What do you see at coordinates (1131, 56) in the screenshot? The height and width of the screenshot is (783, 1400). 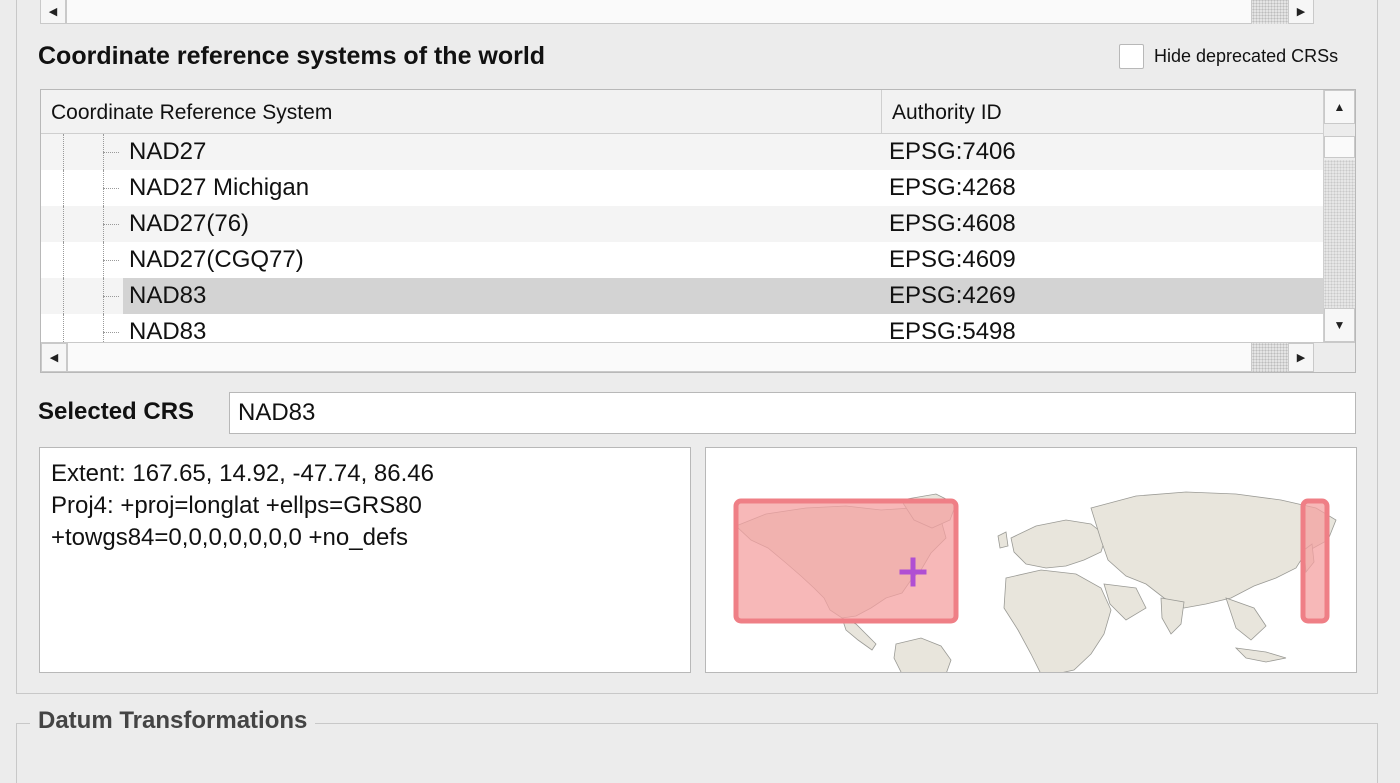 I see `hide-deprecated-checkbox` at bounding box center [1131, 56].